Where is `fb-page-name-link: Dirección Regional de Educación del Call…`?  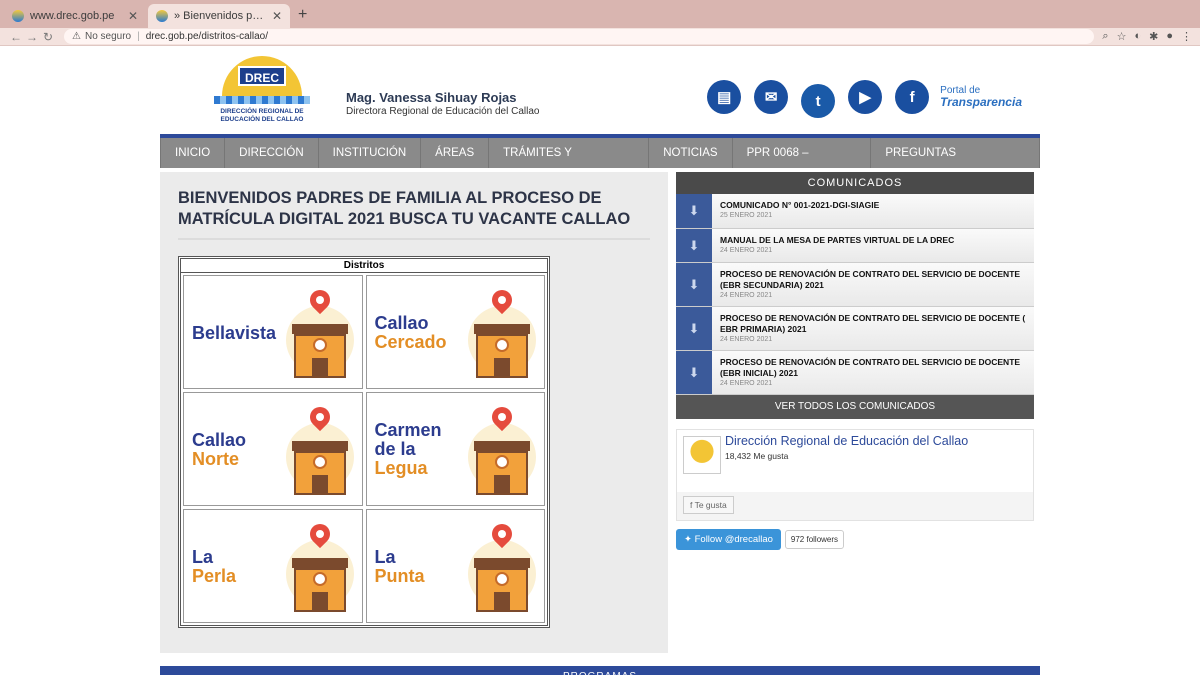
fb-page-name-link: Dirección Regional de Educación del Call… is located at coordinates (846, 441).